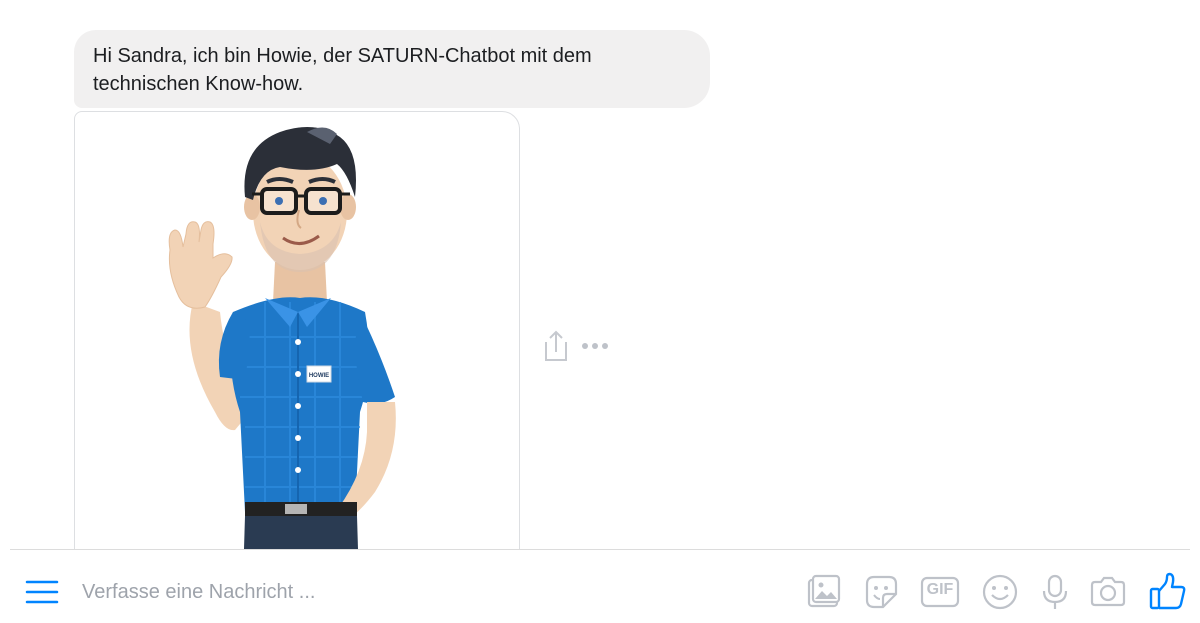 This screenshot has height=623, width=1200. What do you see at coordinates (282, 338) in the screenshot?
I see `howie-mascot-image: HOWIE` at bounding box center [282, 338].